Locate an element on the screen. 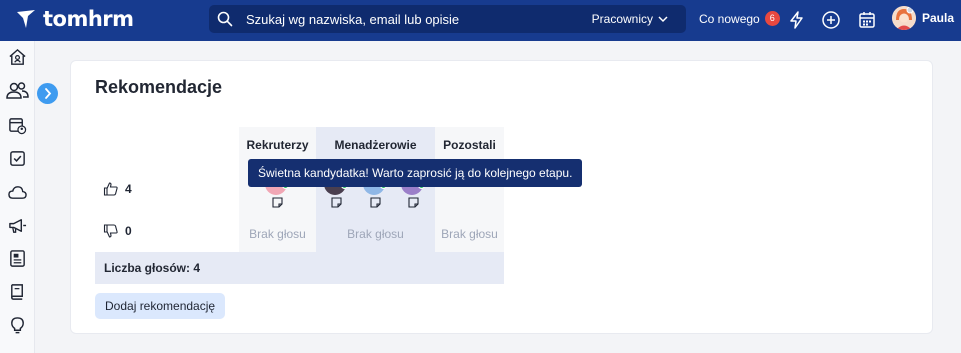 The height and width of the screenshot is (353, 961). no-vote-recruiters: Brak głosu is located at coordinates (277, 234).